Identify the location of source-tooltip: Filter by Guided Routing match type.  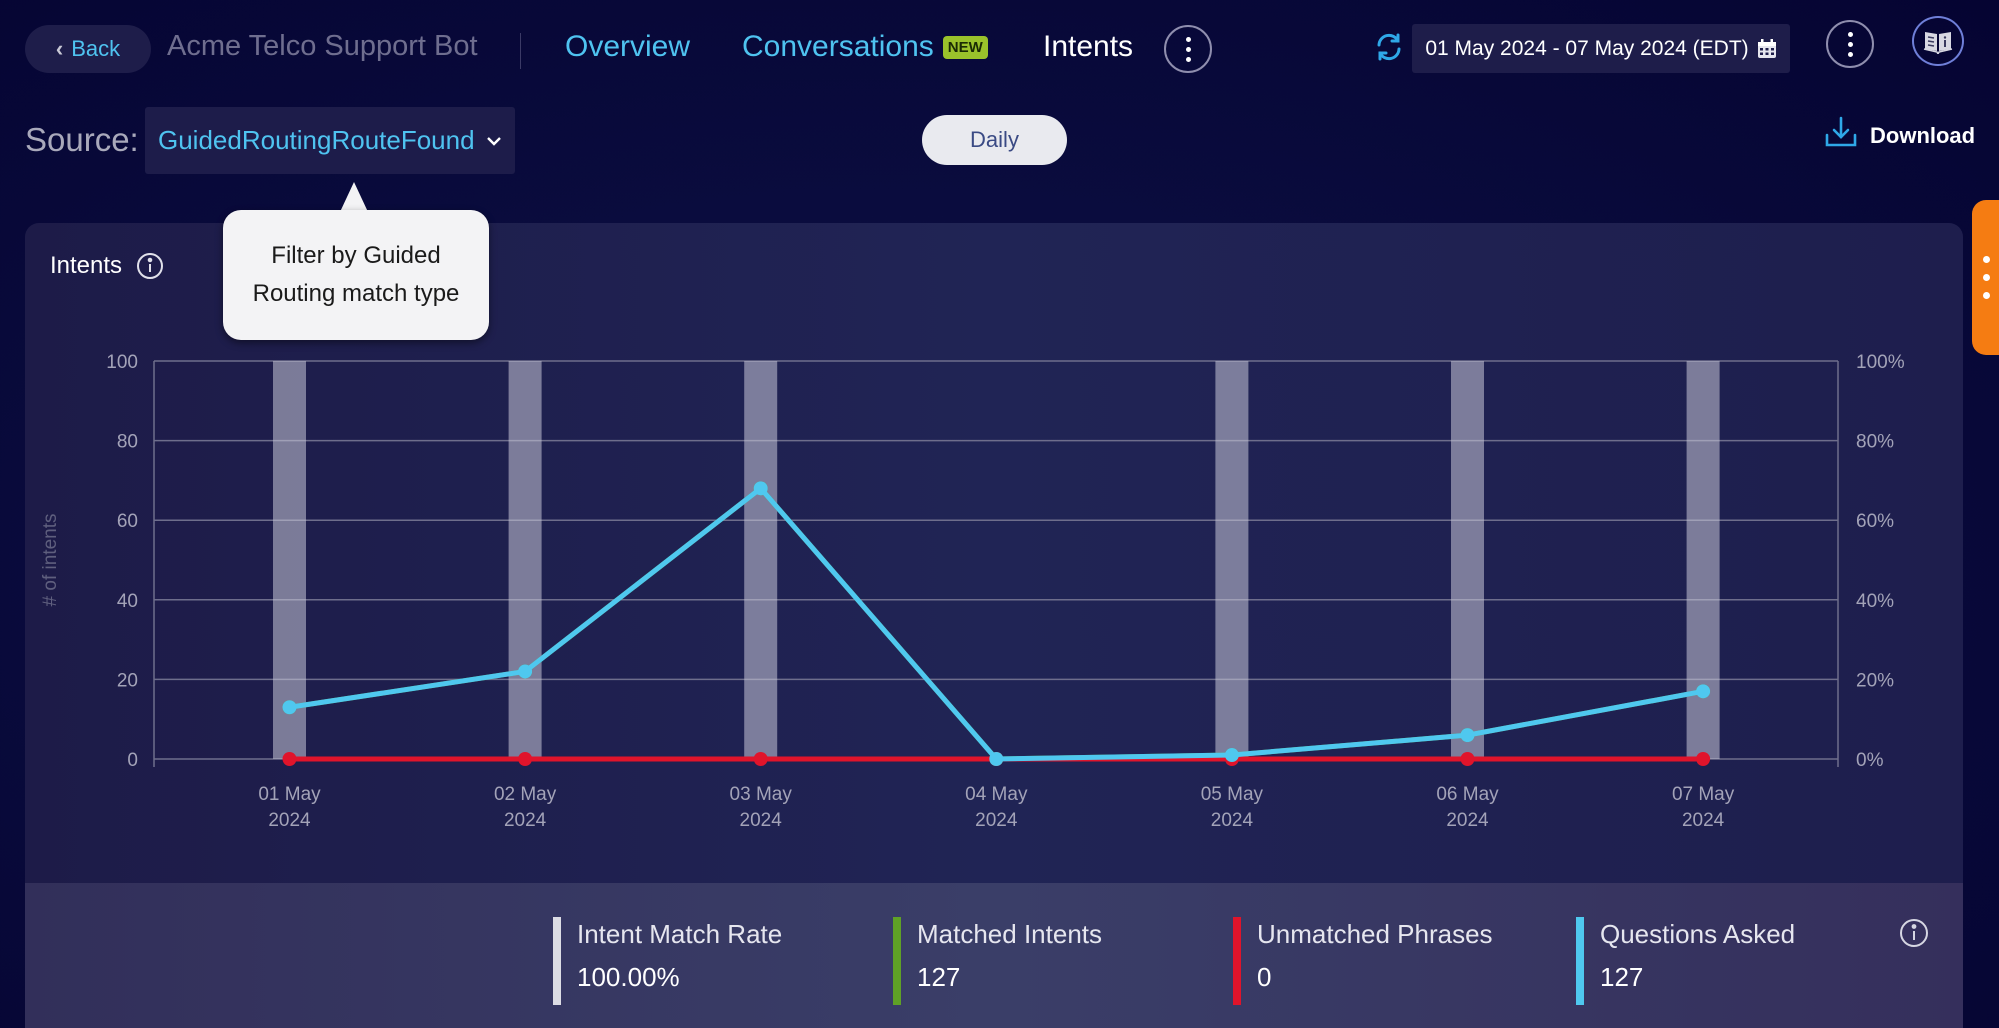
(356, 275).